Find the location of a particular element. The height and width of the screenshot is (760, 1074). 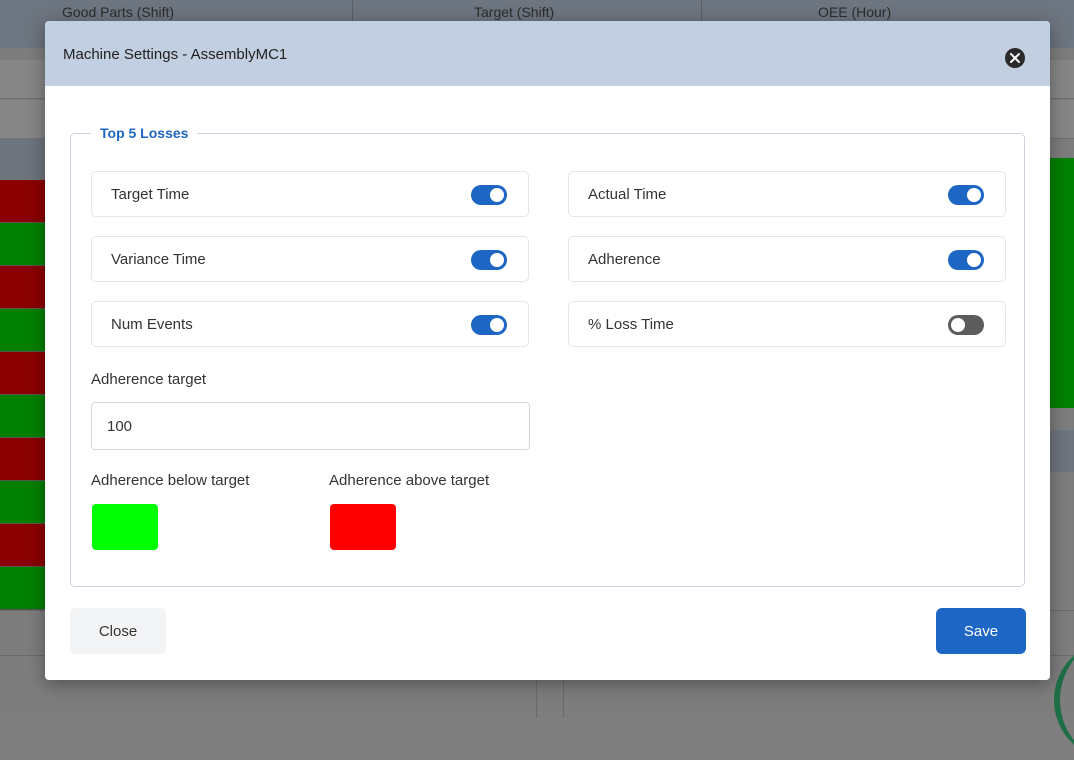

adherence-target-input is located at coordinates (310, 426).